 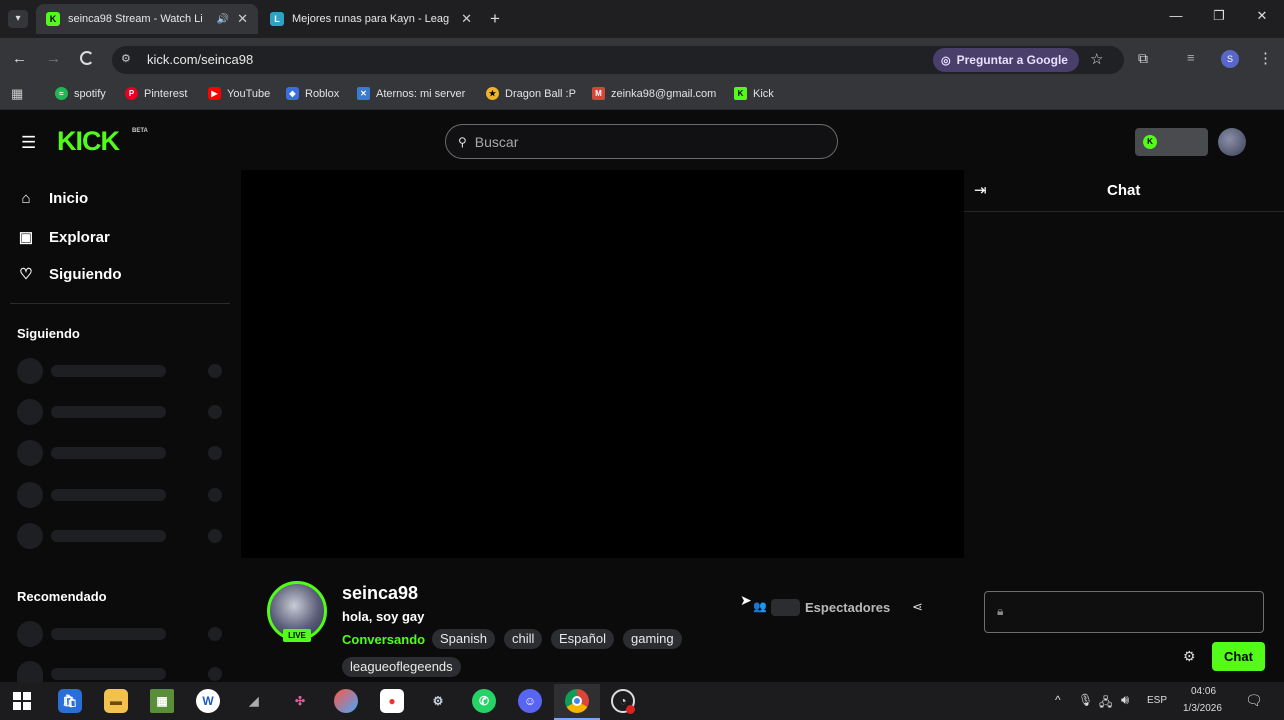 What do you see at coordinates (484, 701) in the screenshot?
I see `whatsapp-icon: ✆` at bounding box center [484, 701].